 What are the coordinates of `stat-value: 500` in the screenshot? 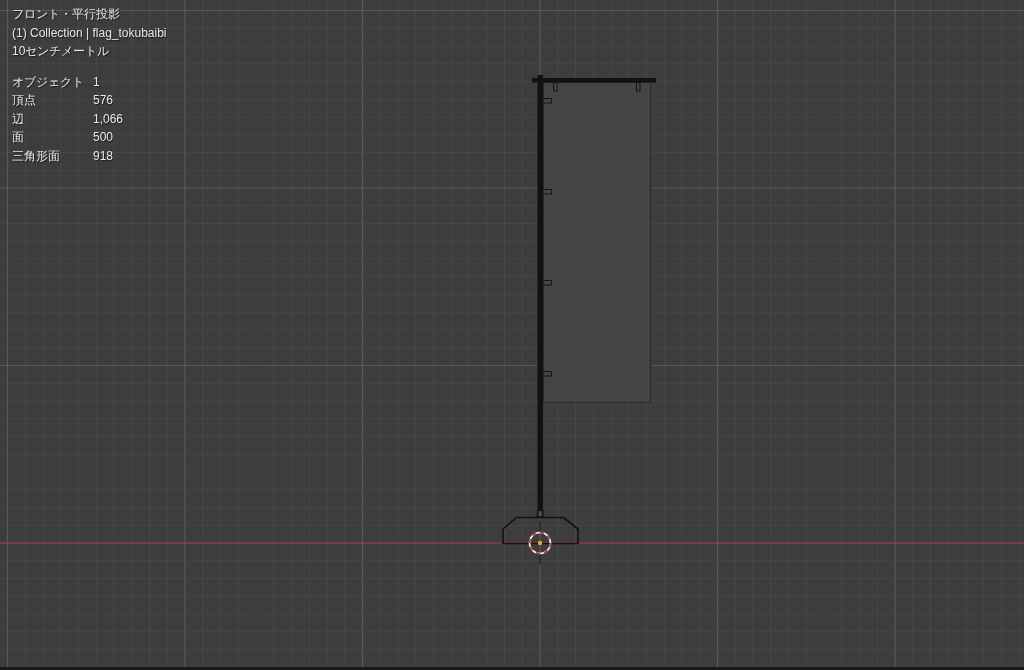 It's located at (103, 137).